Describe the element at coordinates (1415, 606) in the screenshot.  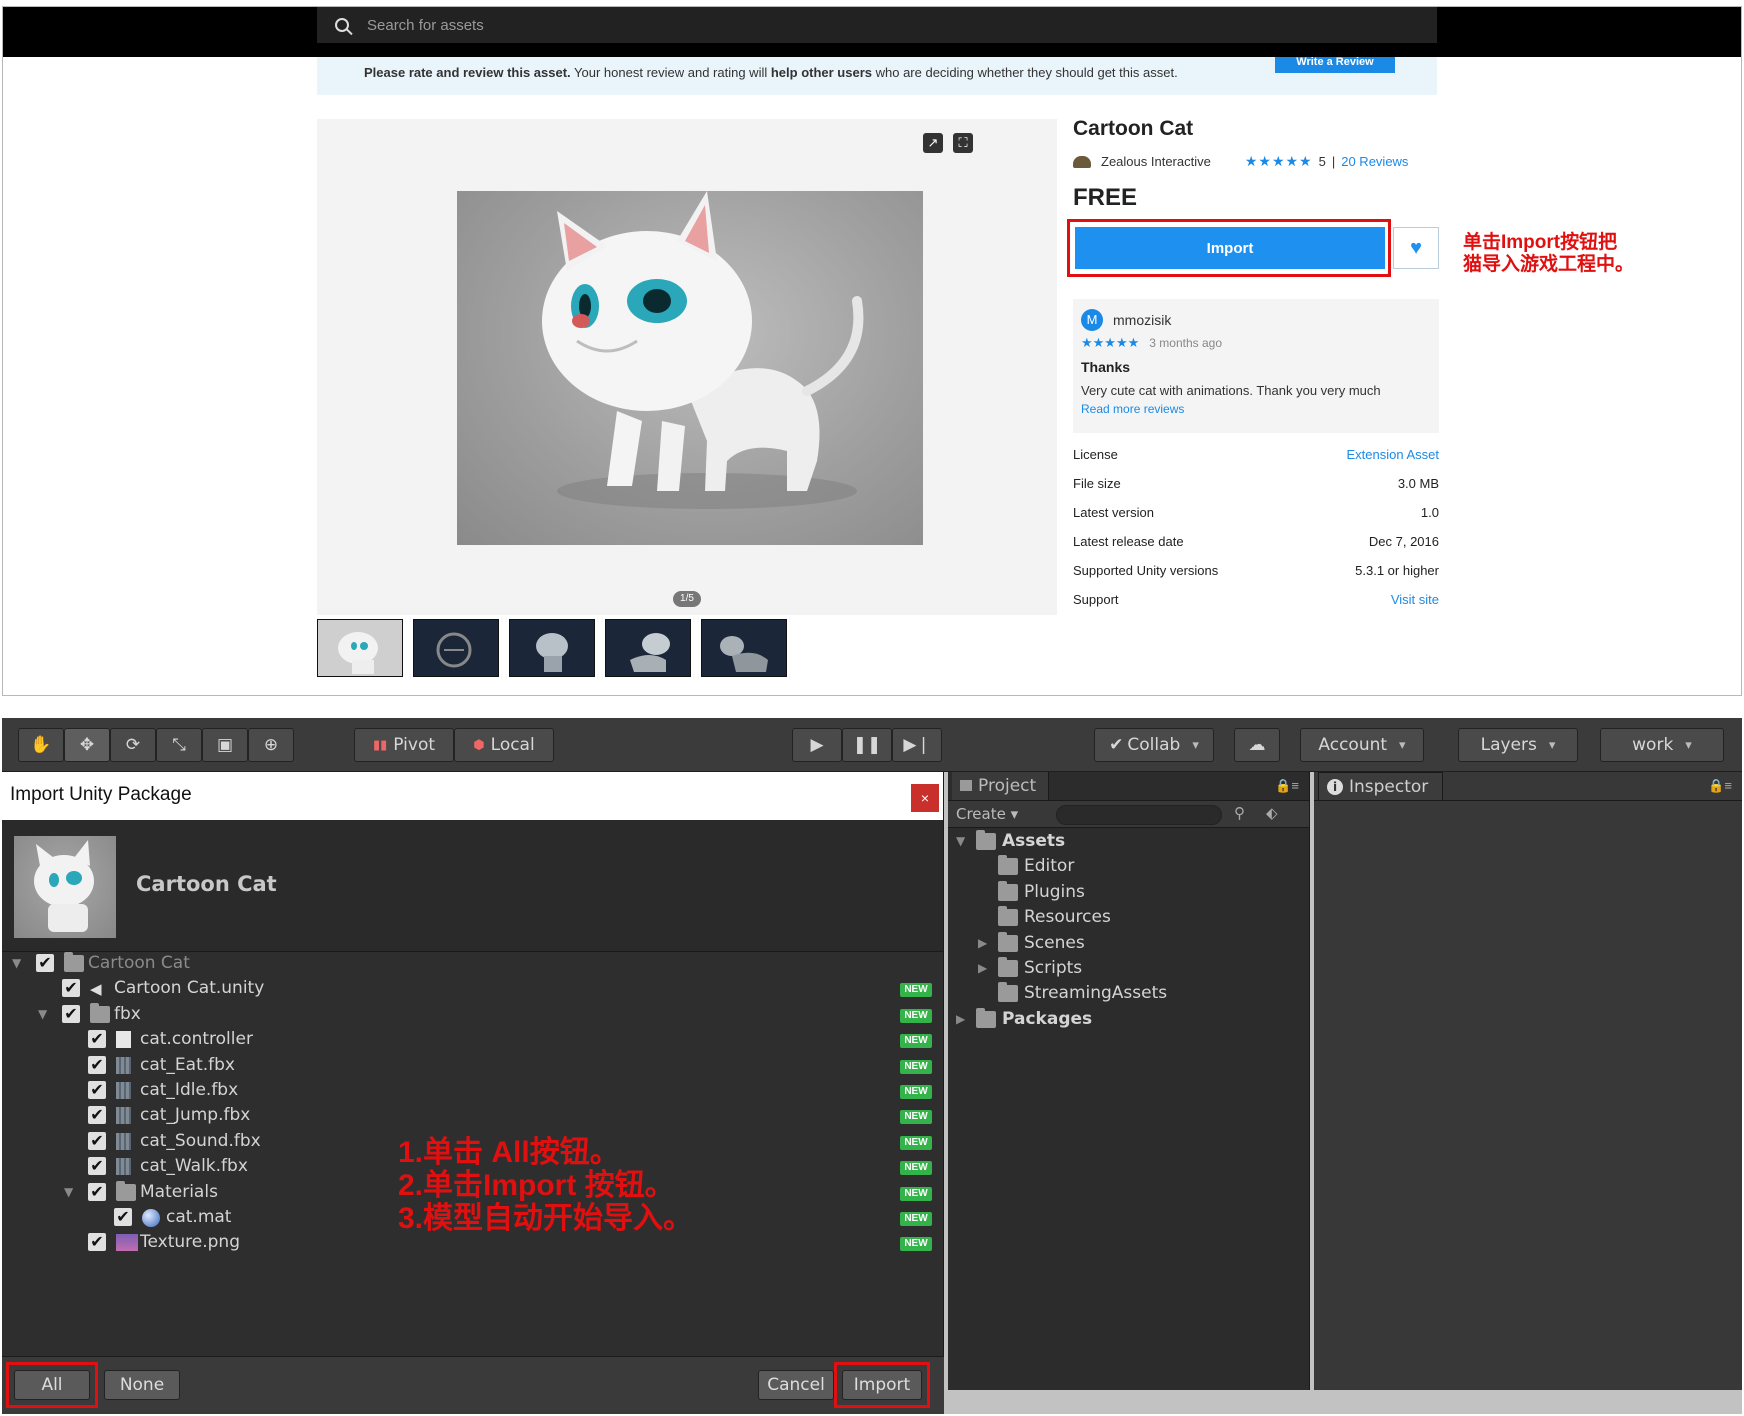
I see `meta-value: Visit site` at that location.